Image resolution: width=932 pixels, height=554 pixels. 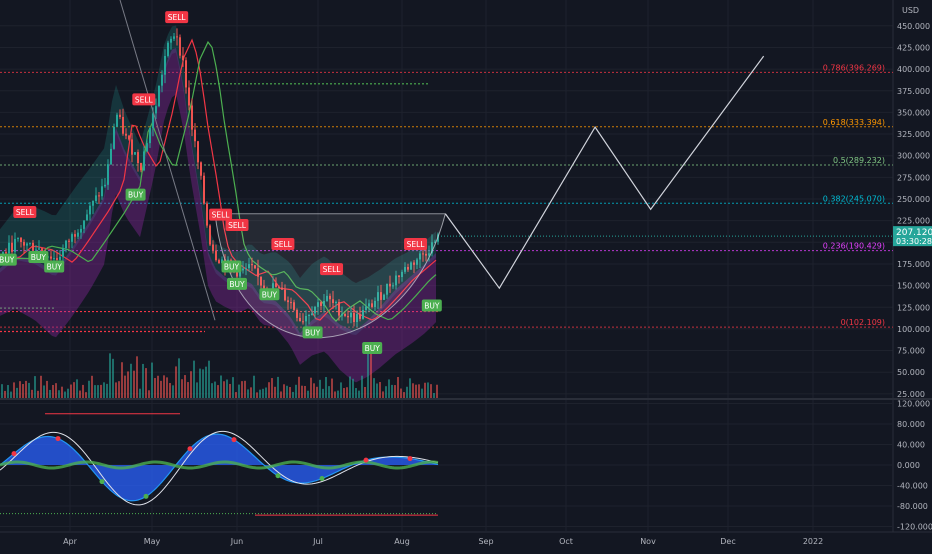 I want to click on time-tick-Jun: Jun, so click(x=237, y=541).